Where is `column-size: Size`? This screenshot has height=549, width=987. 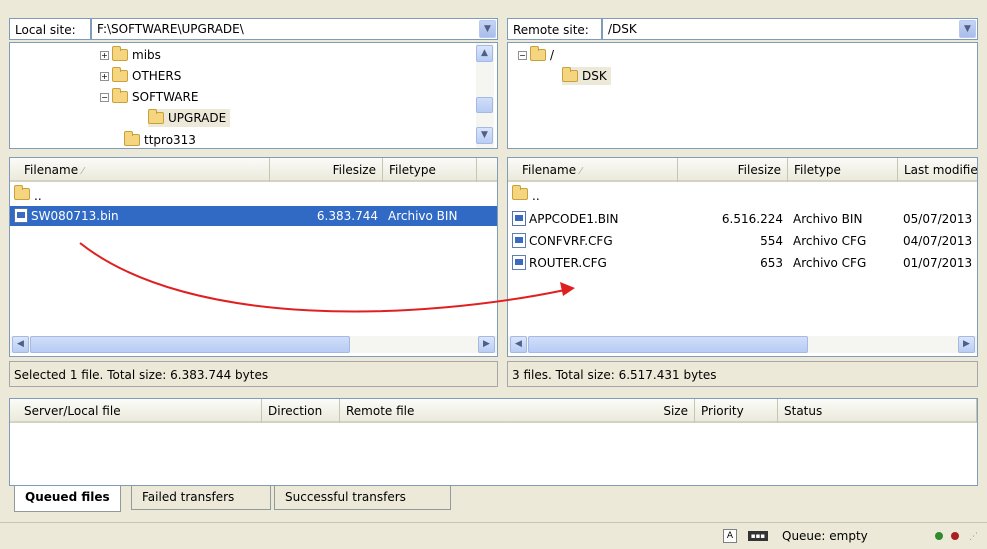 column-size: Size is located at coordinates (652, 411).